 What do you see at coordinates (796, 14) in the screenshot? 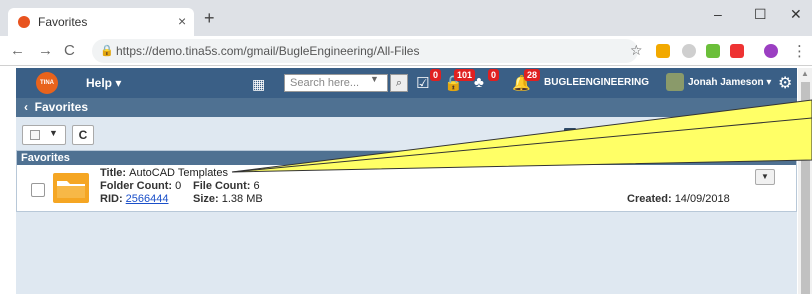
I see `close-window-icon: ✕` at bounding box center [796, 14].